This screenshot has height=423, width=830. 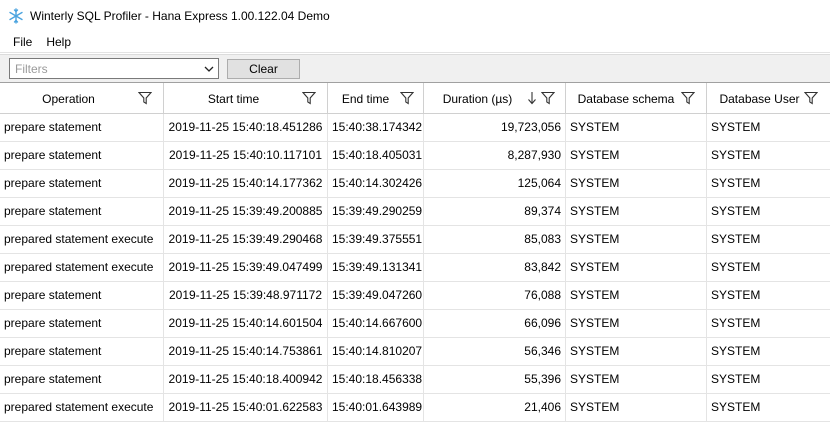 What do you see at coordinates (246, 267) in the screenshot?
I see `cell-start-time: 2019-11-25 15:39:49.047499` at bounding box center [246, 267].